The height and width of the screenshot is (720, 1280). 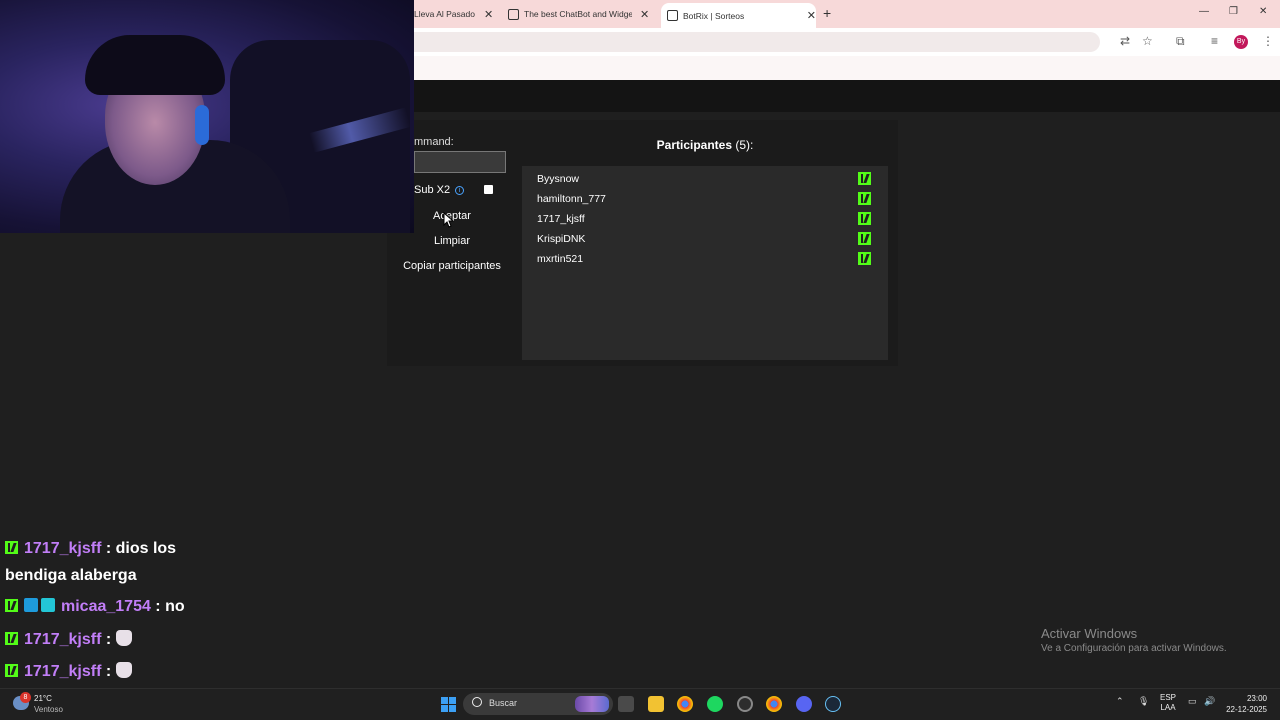 I want to click on chat-text: dios los, so click(x=146, y=548).